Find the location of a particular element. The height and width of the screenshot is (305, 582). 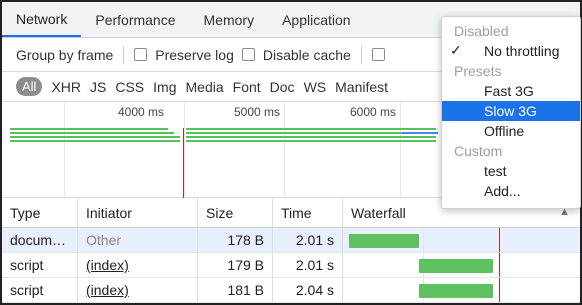

tab-label: Performance is located at coordinates (135, 19).